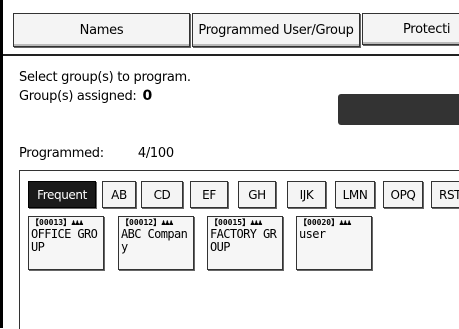 Image resolution: width=459 pixels, height=329 pixels. I want to click on entry-name: FACTORY GROUP, so click(243, 240).